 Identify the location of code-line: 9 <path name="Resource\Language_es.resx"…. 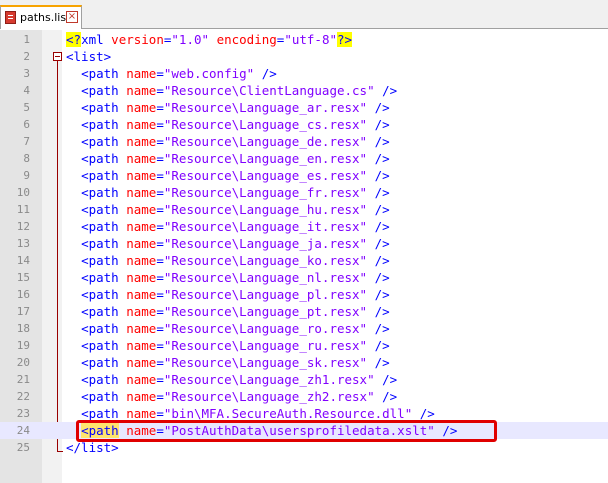
(304, 175).